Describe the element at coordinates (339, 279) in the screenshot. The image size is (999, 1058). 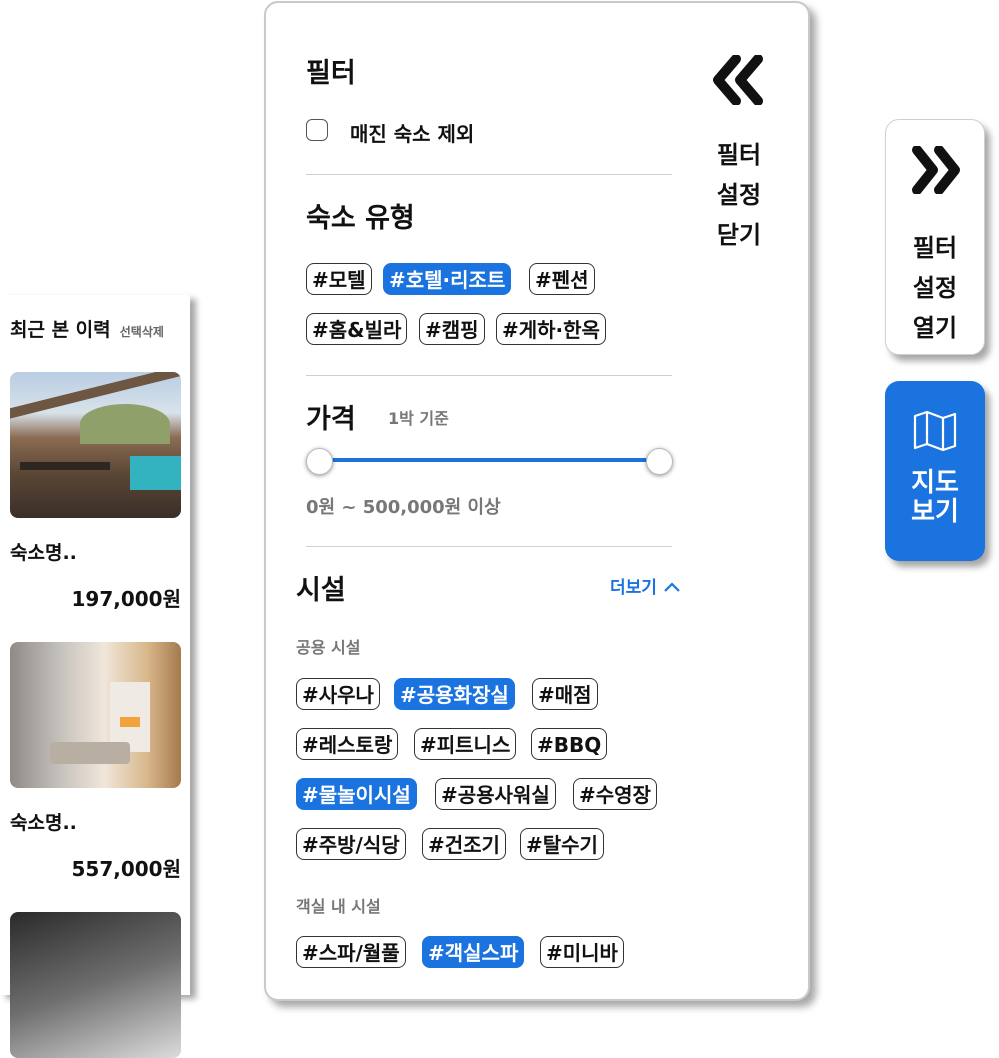
I see `tag-motel: #모텔` at that location.